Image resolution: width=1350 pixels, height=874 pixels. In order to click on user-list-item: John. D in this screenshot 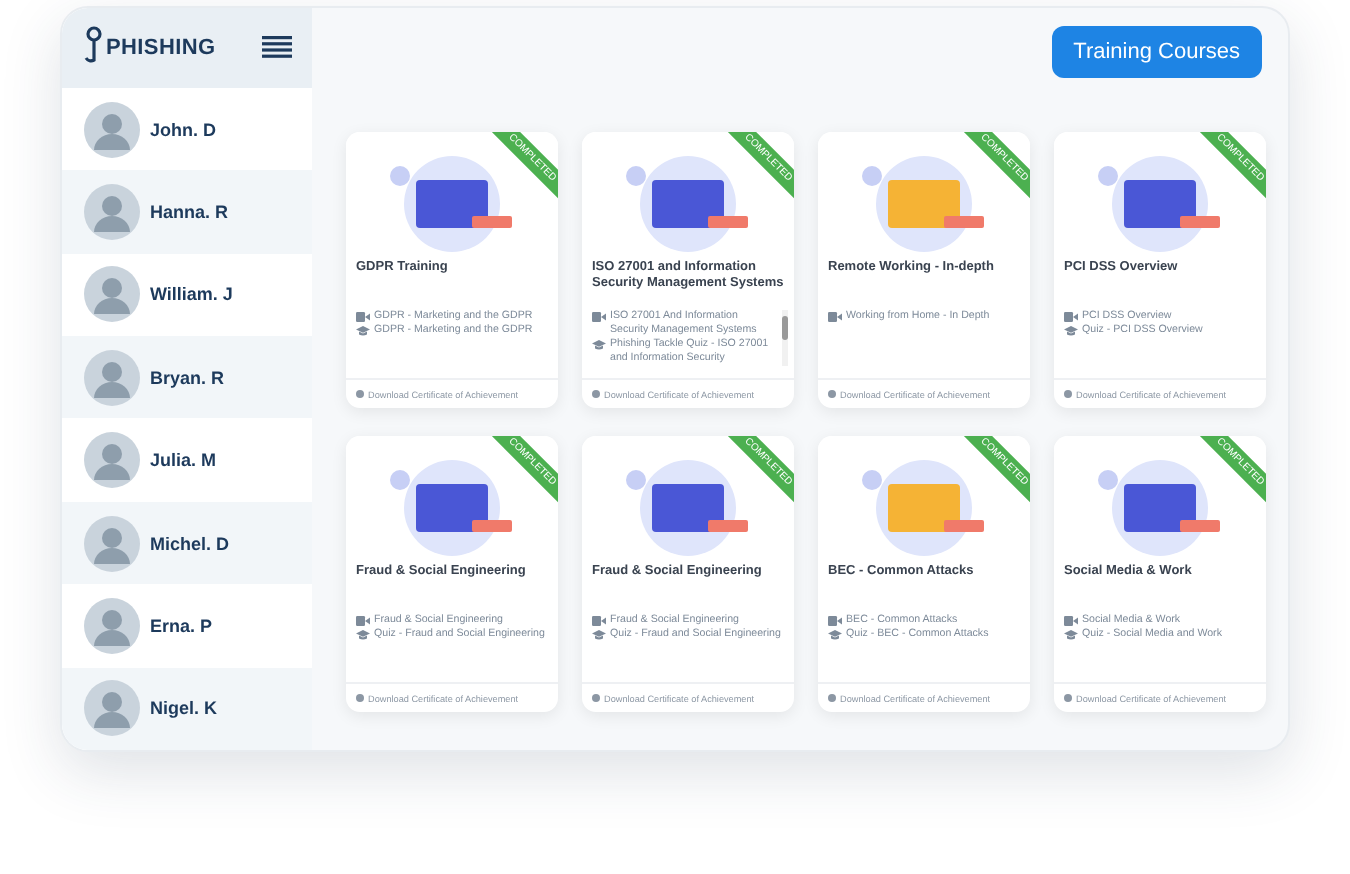, I will do `click(187, 129)`.